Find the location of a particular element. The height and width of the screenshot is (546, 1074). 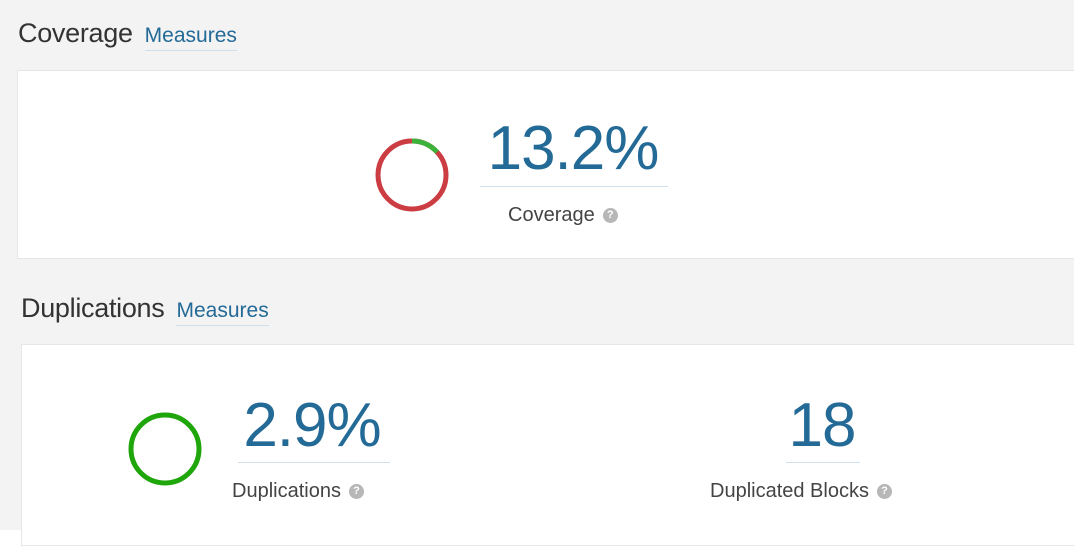

coverage-label: Coverage is located at coordinates (551, 215).